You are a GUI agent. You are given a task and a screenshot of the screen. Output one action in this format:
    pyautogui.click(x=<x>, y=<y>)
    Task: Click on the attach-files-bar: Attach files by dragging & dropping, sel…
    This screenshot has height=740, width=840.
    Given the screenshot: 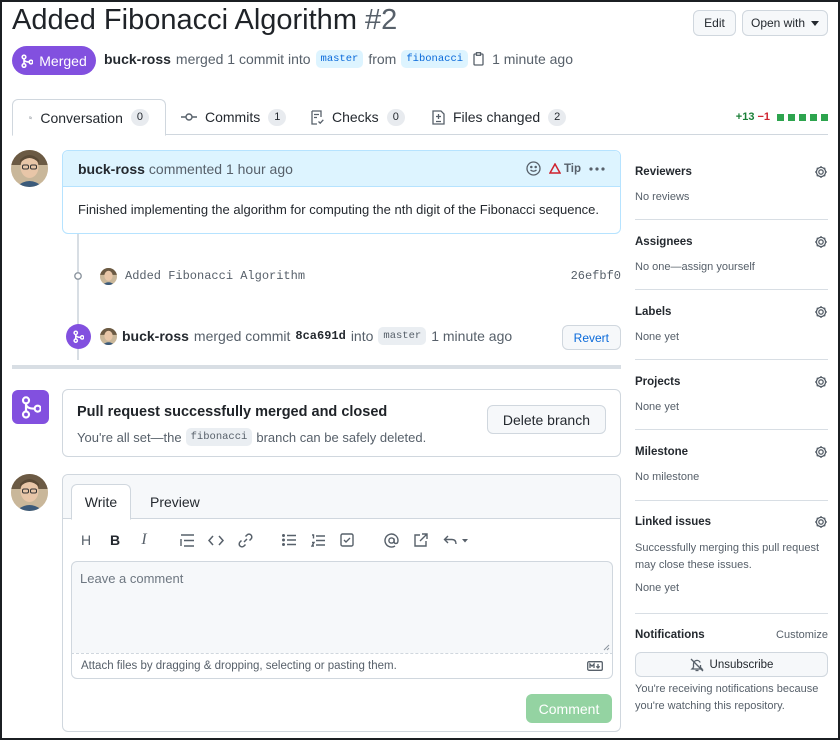 What is the action you would take?
    pyautogui.click(x=342, y=666)
    